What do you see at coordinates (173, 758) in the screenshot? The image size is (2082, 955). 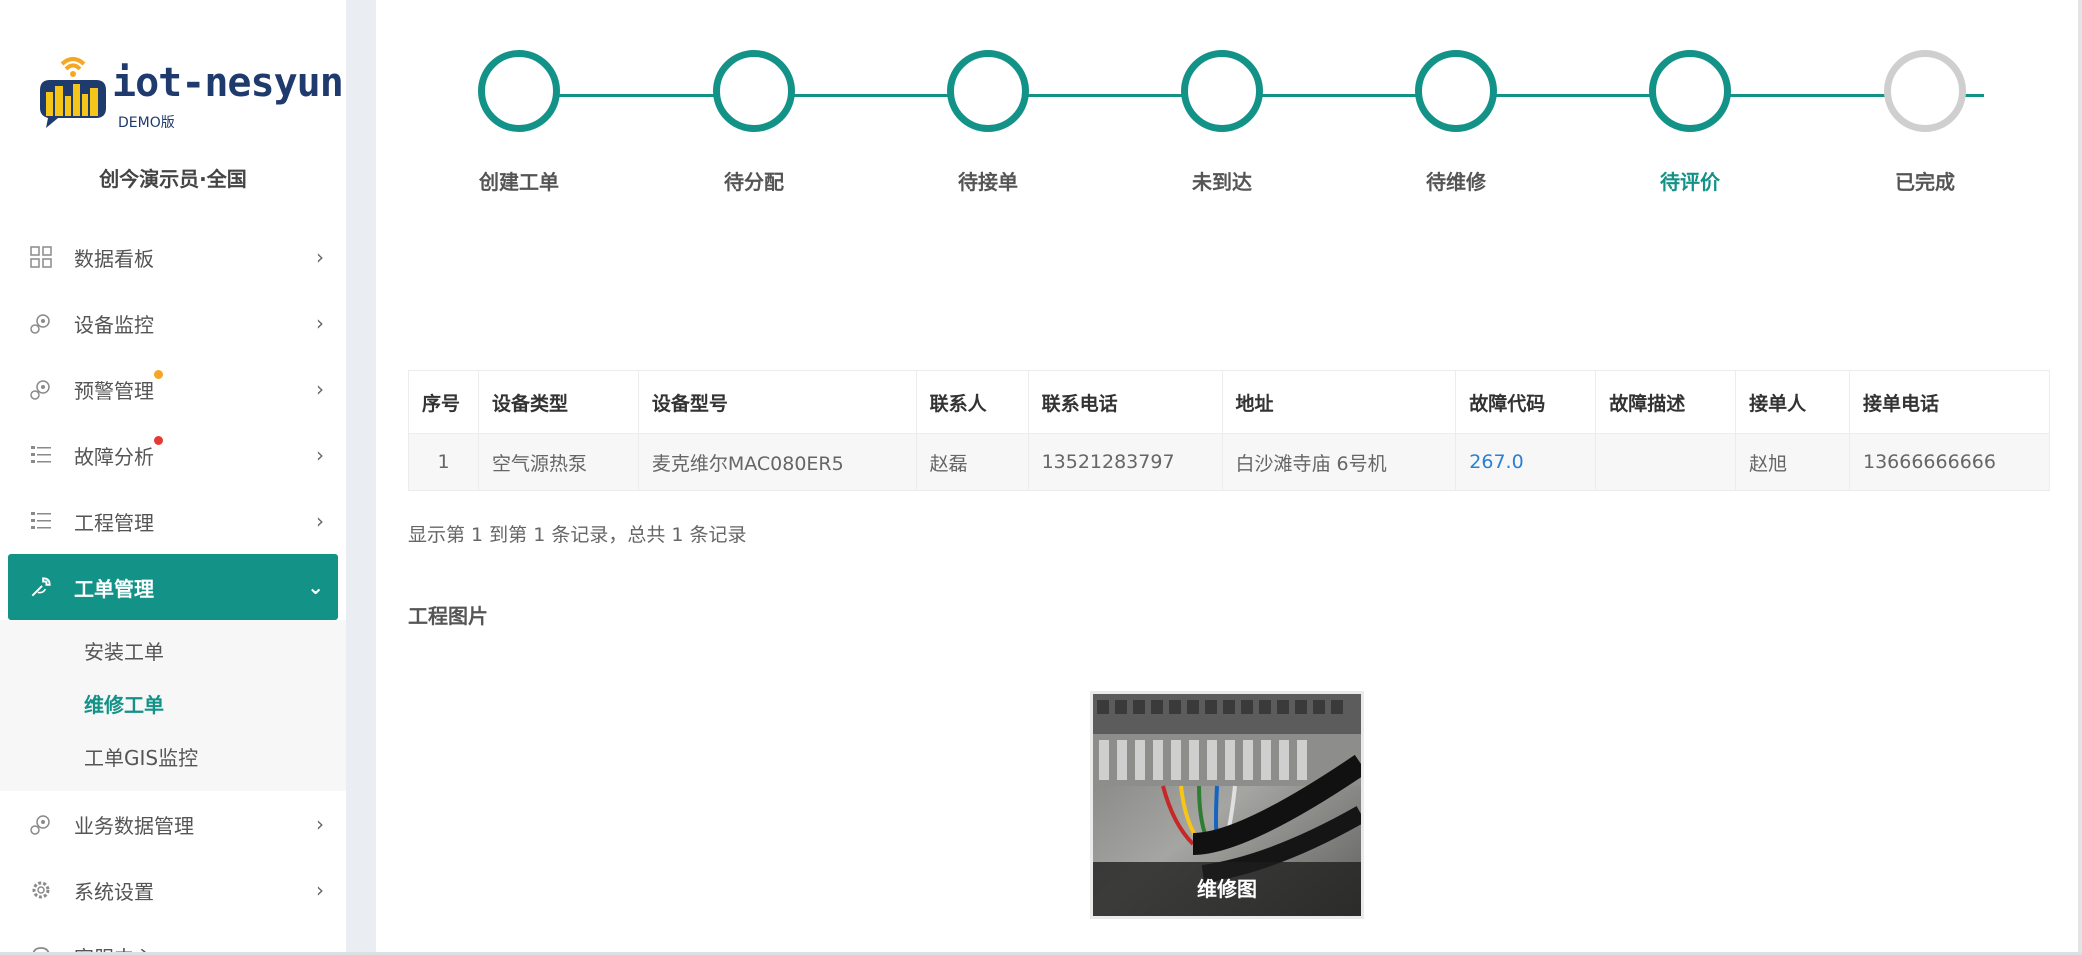 I see `sidebar-subitem-gis-monitor: 工单GIS监控` at bounding box center [173, 758].